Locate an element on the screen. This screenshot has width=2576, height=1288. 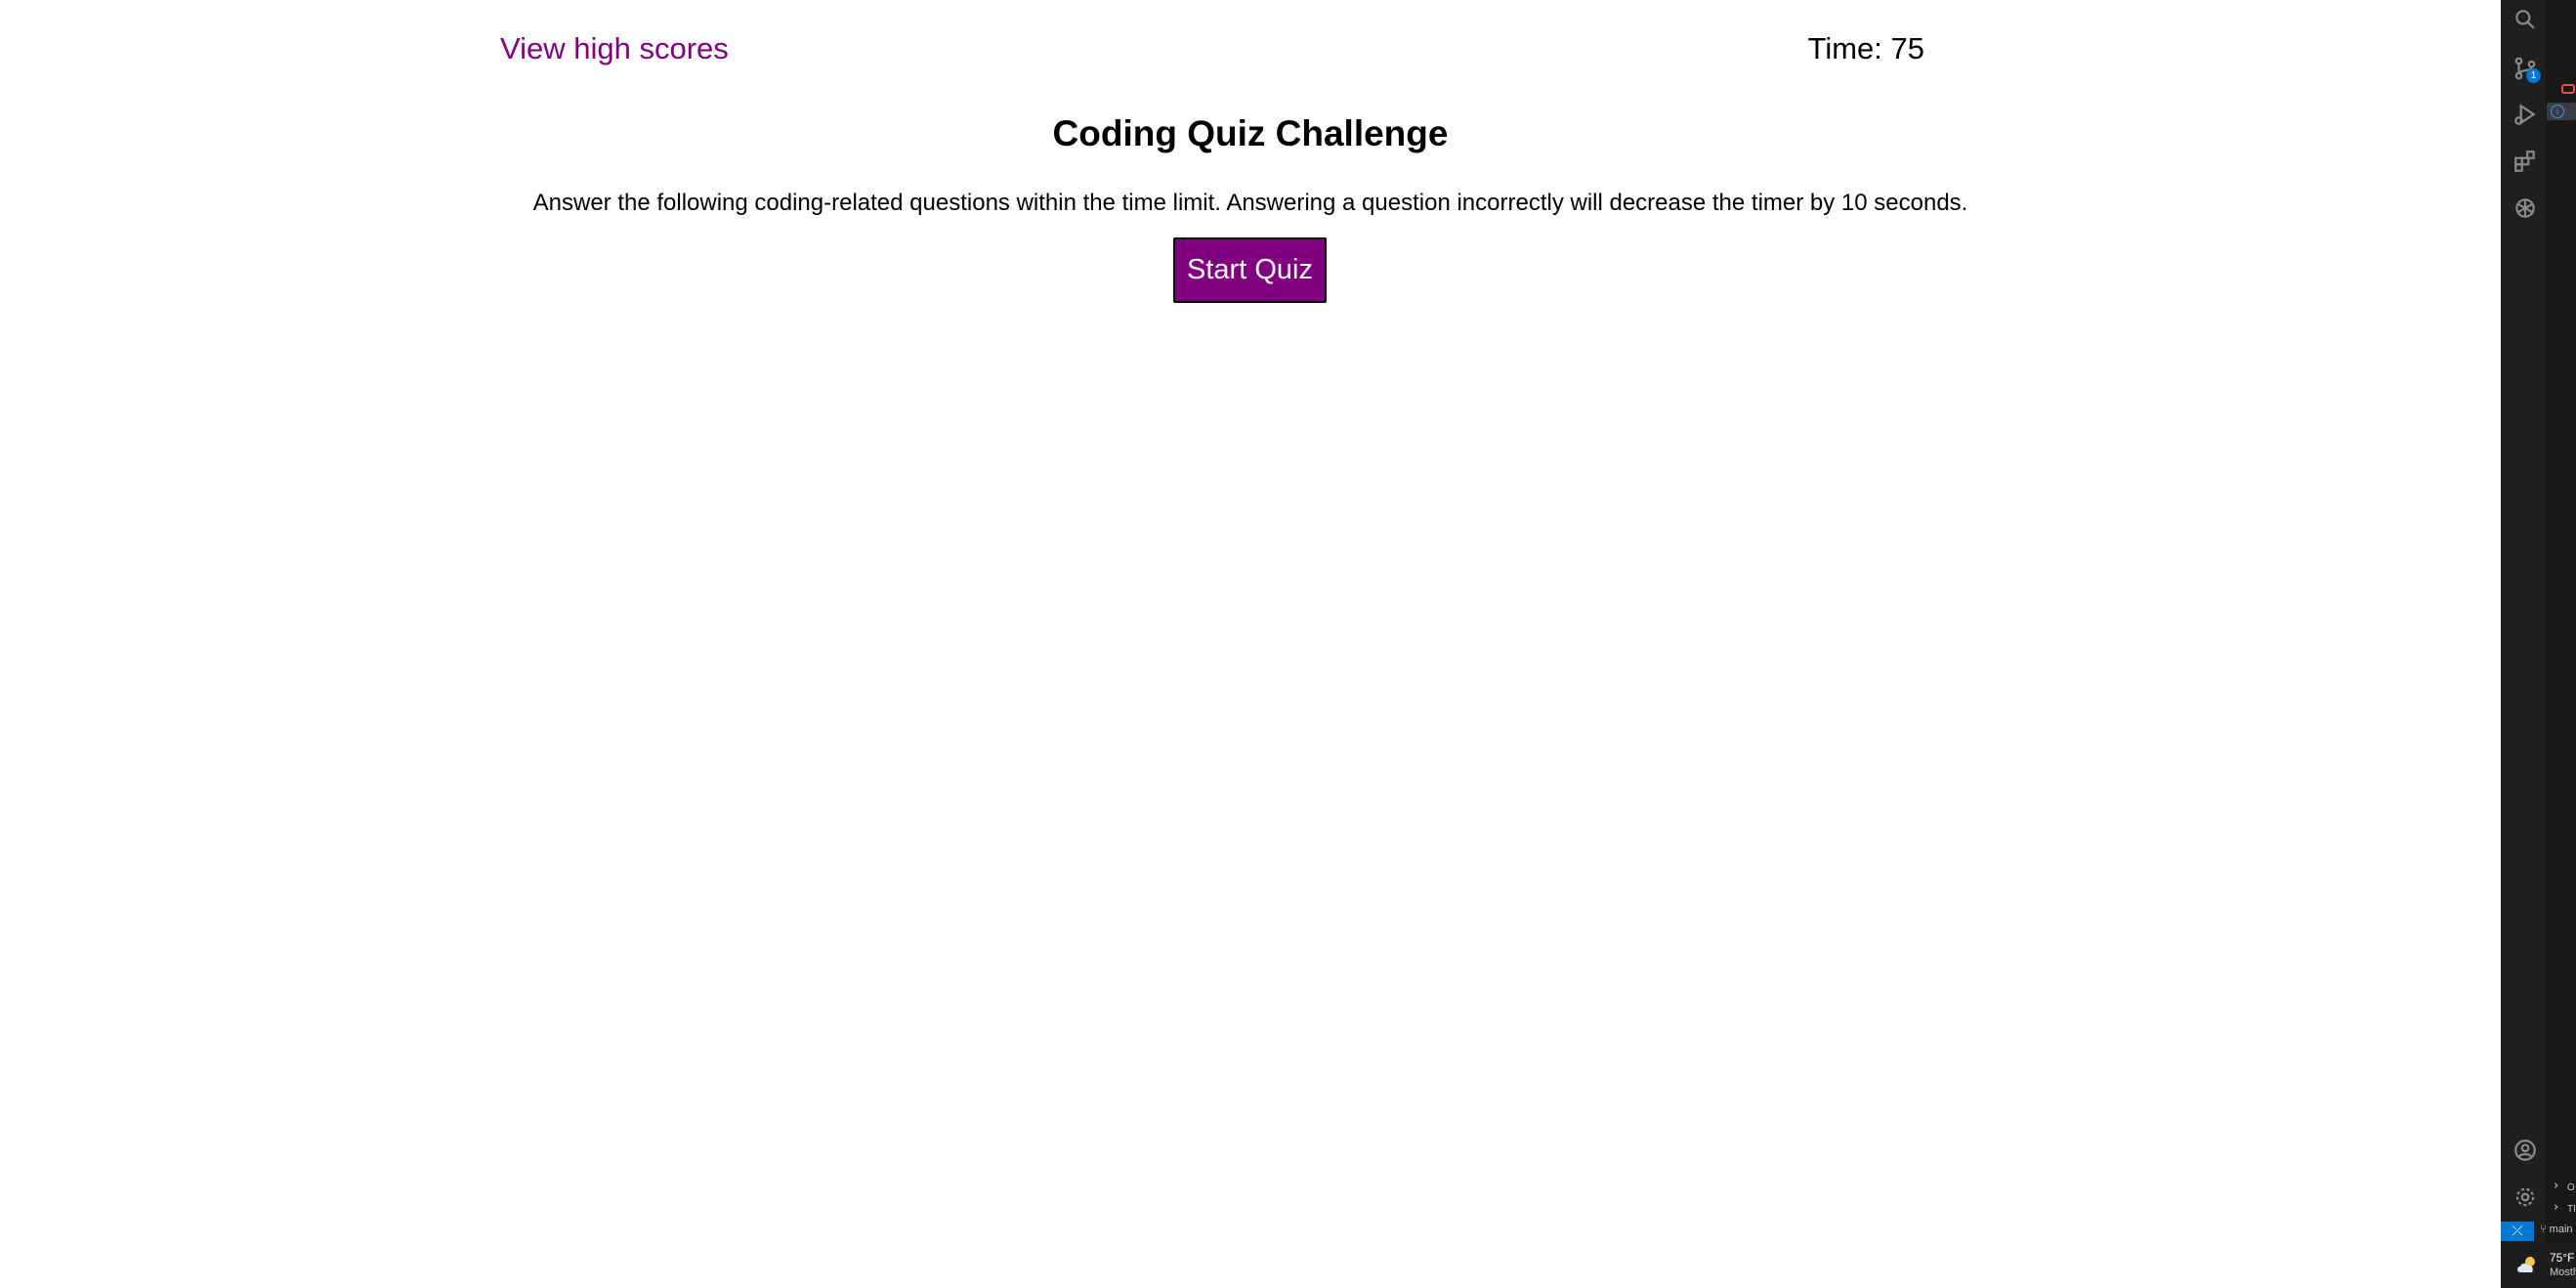
search-icon is located at coordinates (2525, 19).